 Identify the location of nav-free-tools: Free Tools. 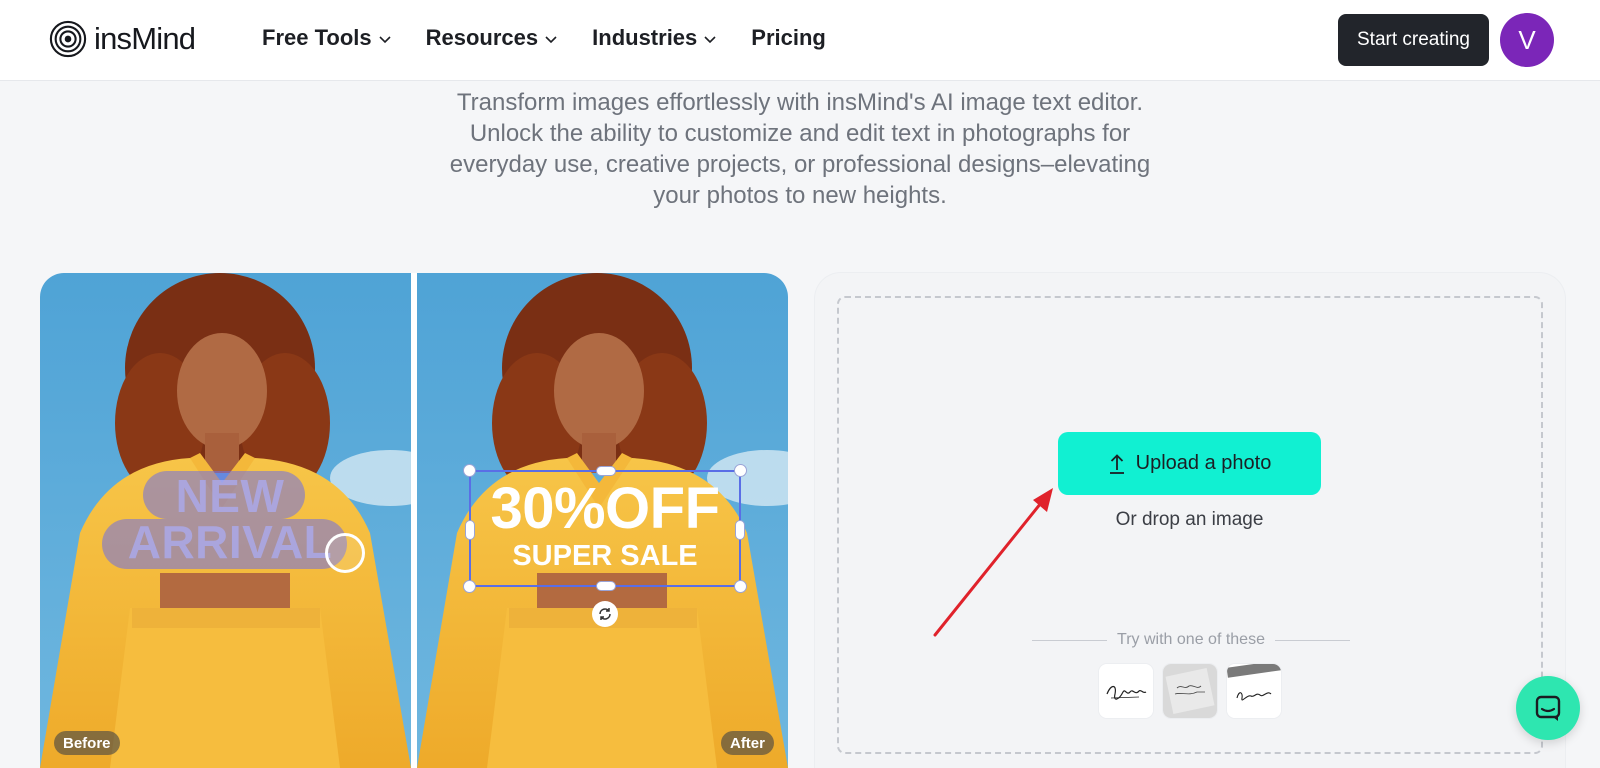
(327, 38).